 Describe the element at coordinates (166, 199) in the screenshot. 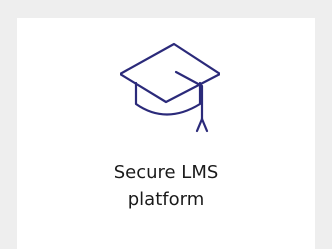

I see `feature-title-line-2: platform` at that location.